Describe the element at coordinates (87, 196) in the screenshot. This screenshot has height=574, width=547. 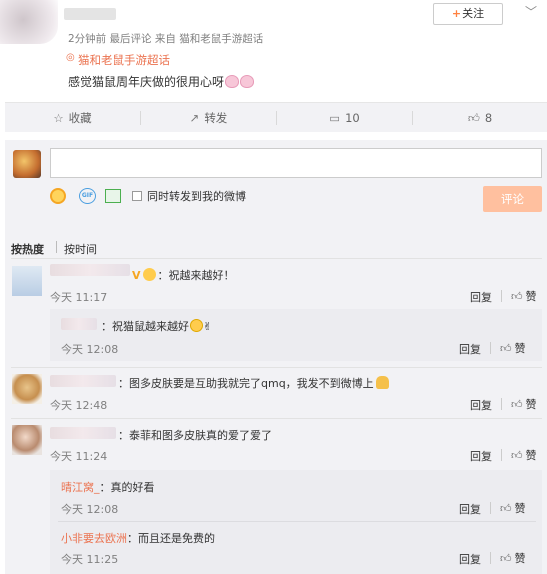
I see `gif-icon: GIF` at that location.